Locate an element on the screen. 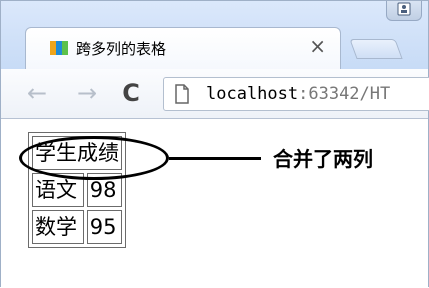  url-text: localhost:63342/HT is located at coordinates (298, 94).